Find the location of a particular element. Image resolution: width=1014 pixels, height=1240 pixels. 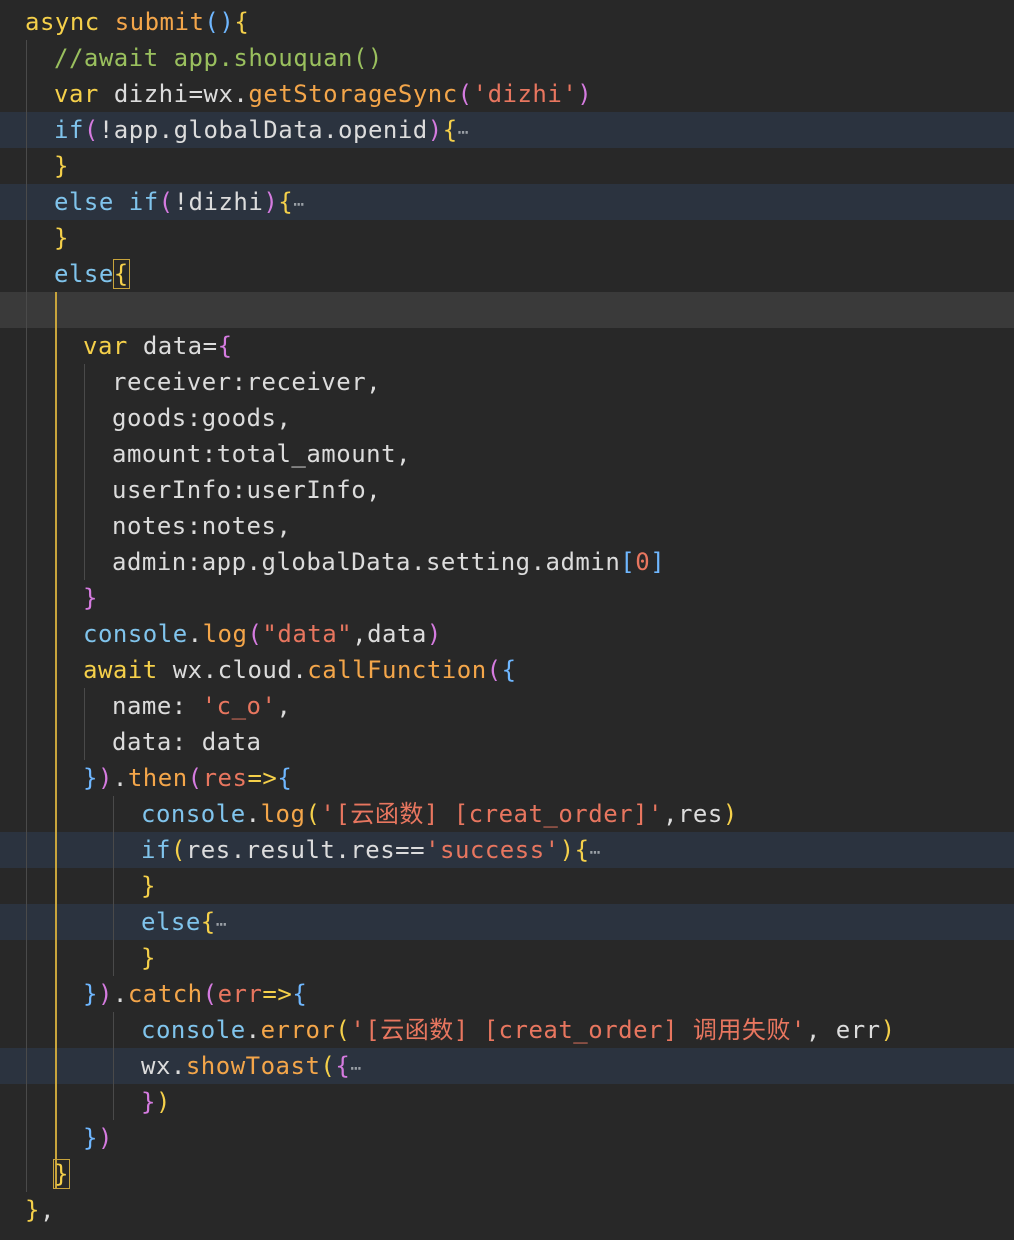

token: err is located at coordinates (858, 1030).